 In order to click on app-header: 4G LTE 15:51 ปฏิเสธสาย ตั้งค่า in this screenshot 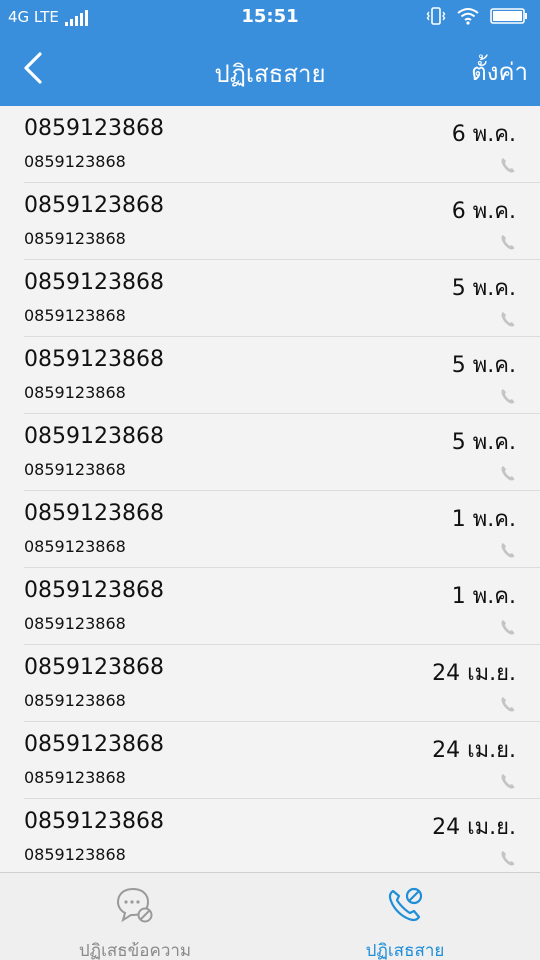, I will do `click(270, 53)`.